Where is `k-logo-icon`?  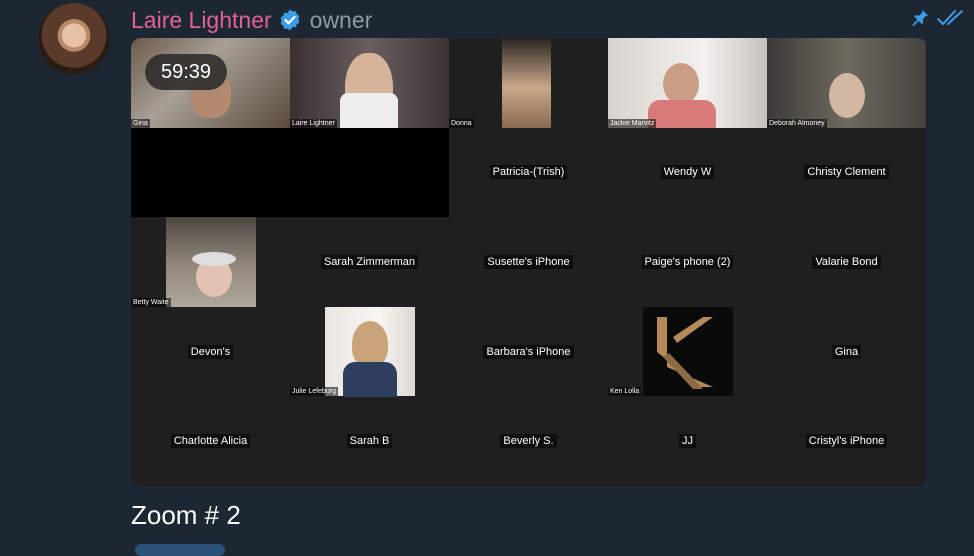
k-logo-icon is located at coordinates (685, 352).